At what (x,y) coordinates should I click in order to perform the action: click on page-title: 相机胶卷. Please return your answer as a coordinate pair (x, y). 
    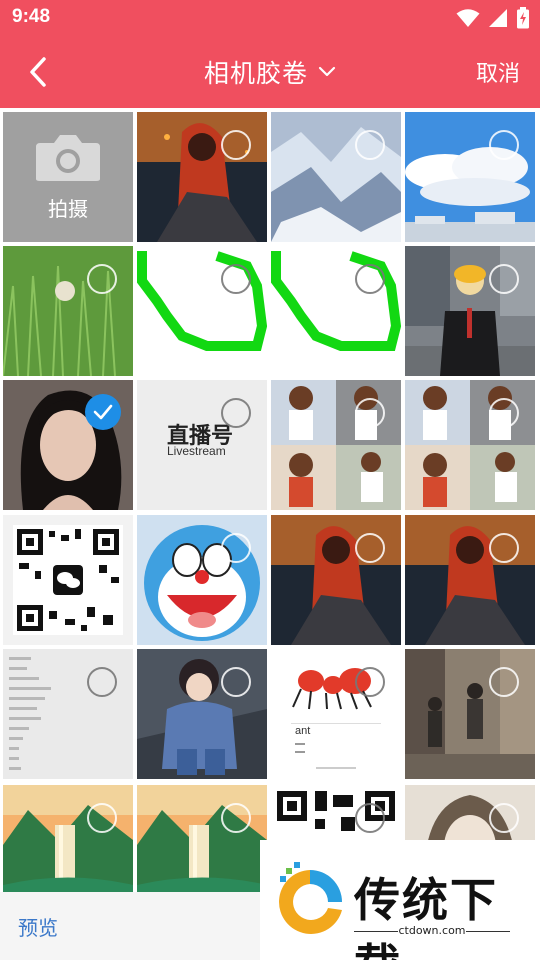
    Looking at the image, I should click on (255, 73).